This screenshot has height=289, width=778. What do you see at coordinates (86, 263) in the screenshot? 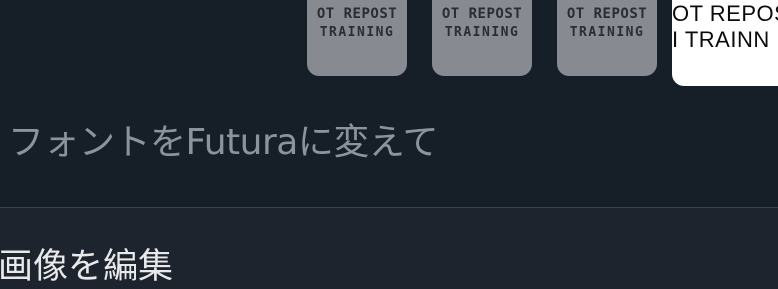
I see `edit-image-heading: 画像を編集` at bounding box center [86, 263].